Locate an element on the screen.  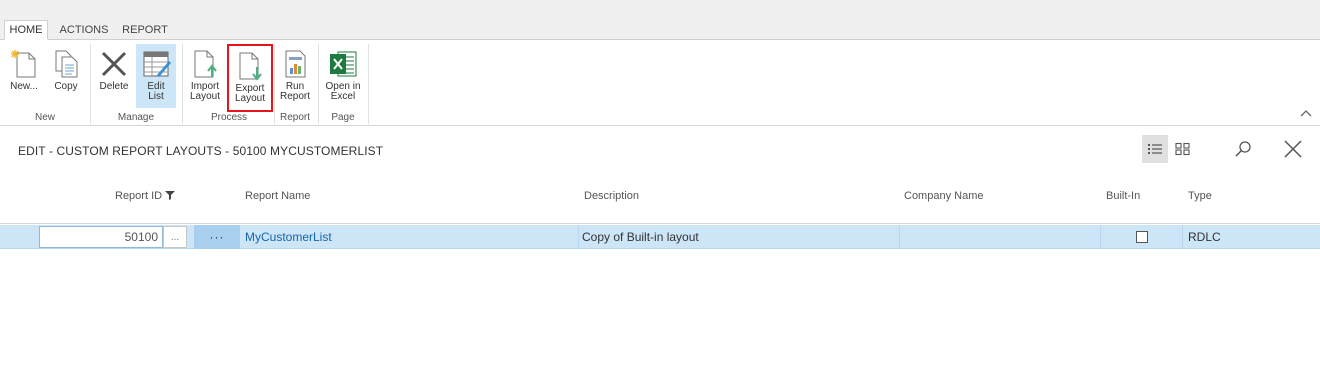
tab-report: REPORT is located at coordinates (145, 30).